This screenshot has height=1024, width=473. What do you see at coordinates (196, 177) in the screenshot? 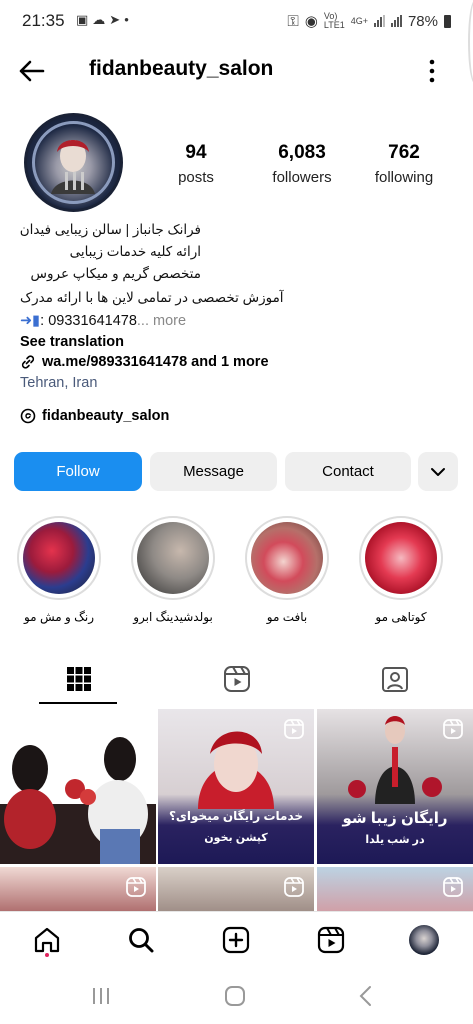
I see `posts-label: posts` at bounding box center [196, 177].